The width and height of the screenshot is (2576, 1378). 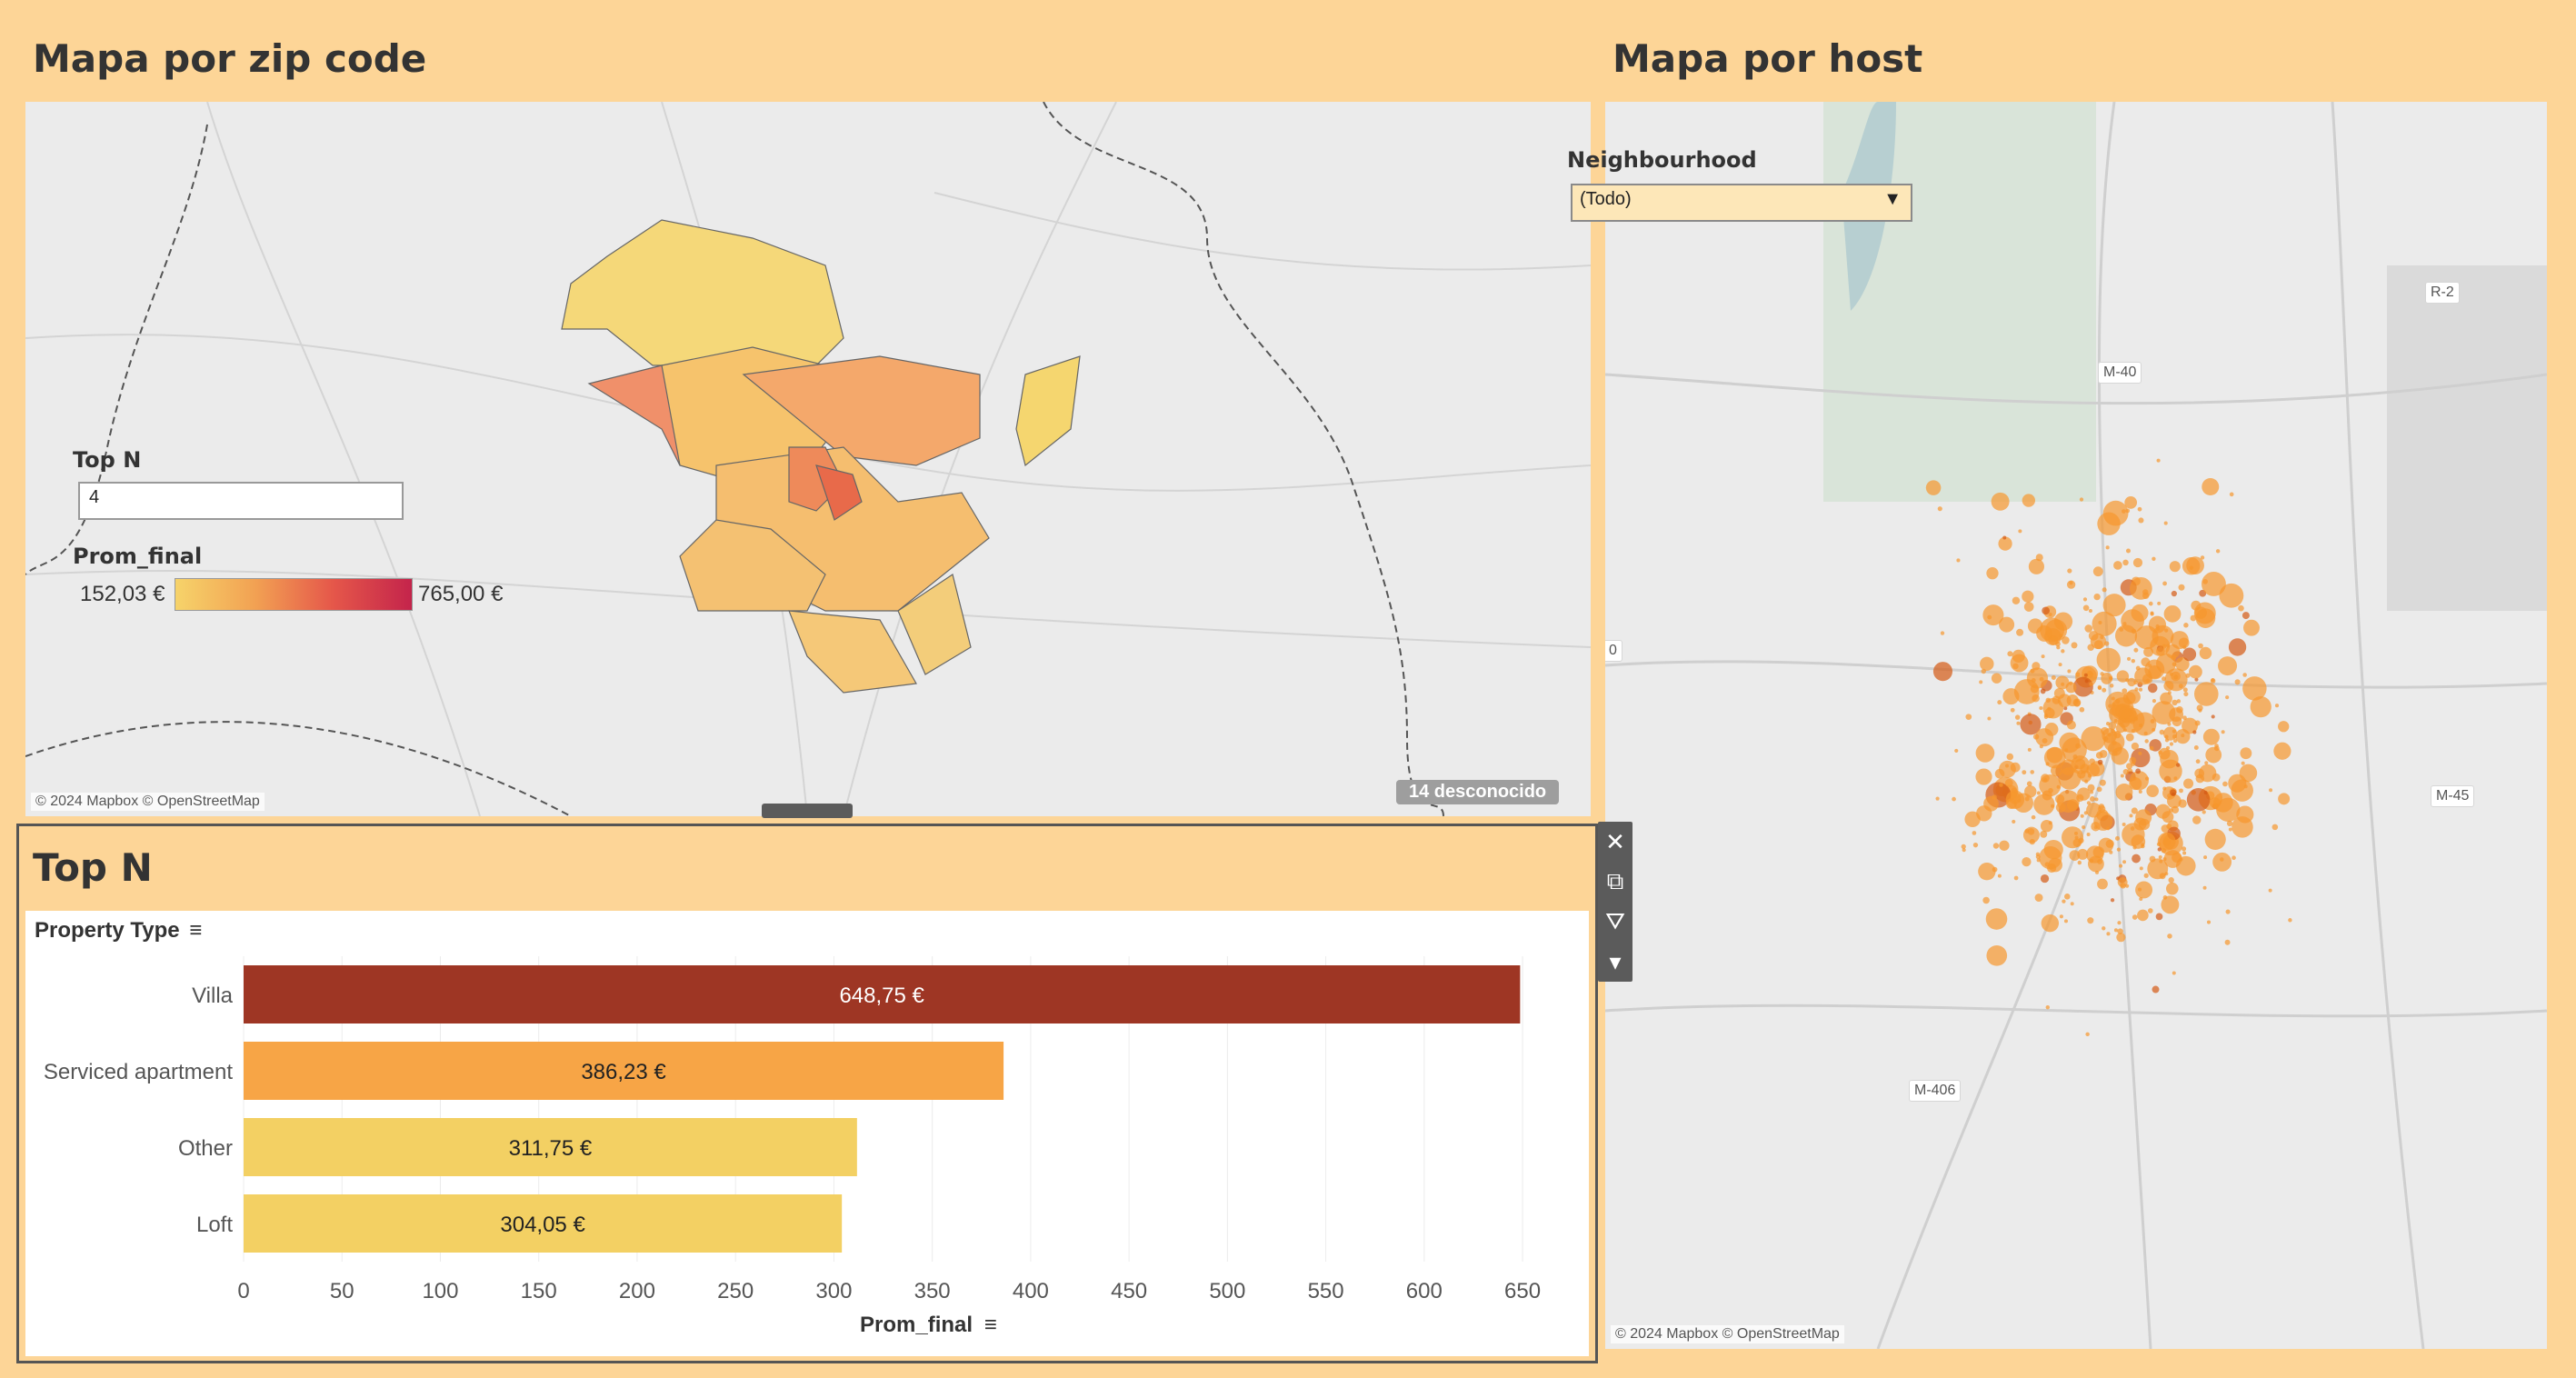 I want to click on chevron-down-icon: ▼, so click(x=1892, y=199).